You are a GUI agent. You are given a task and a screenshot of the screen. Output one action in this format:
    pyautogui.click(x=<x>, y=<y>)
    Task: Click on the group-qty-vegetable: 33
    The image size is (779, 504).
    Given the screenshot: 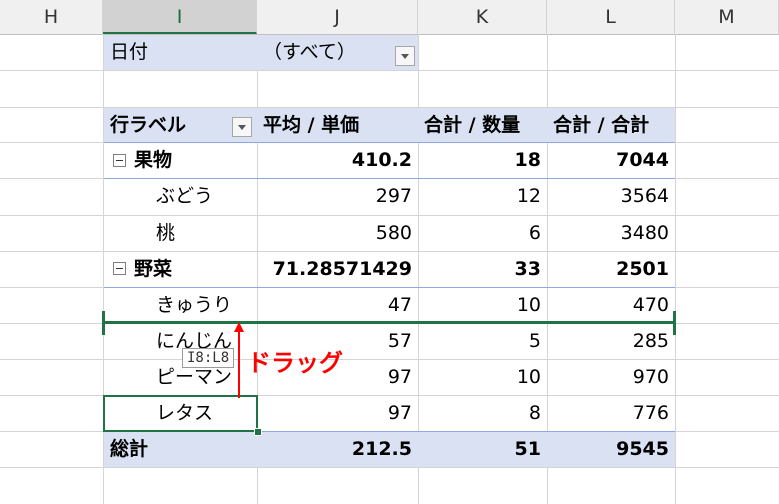 What is the action you would take?
    pyautogui.click(x=527, y=269)
    